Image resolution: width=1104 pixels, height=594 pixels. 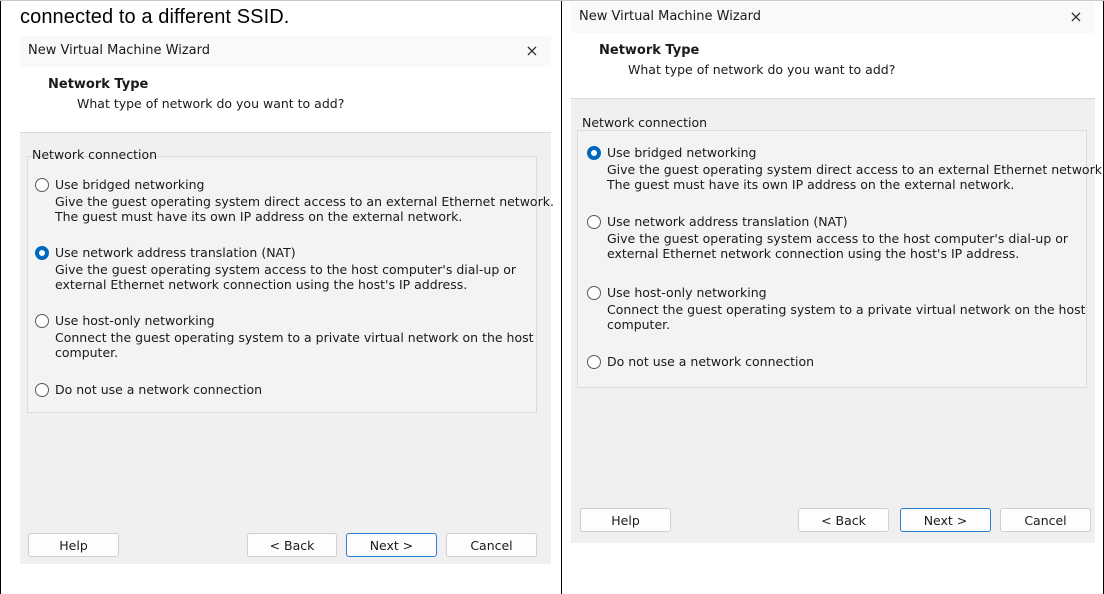 What do you see at coordinates (155, 17) in the screenshot?
I see `caption-text: connected to a different SSID.` at bounding box center [155, 17].